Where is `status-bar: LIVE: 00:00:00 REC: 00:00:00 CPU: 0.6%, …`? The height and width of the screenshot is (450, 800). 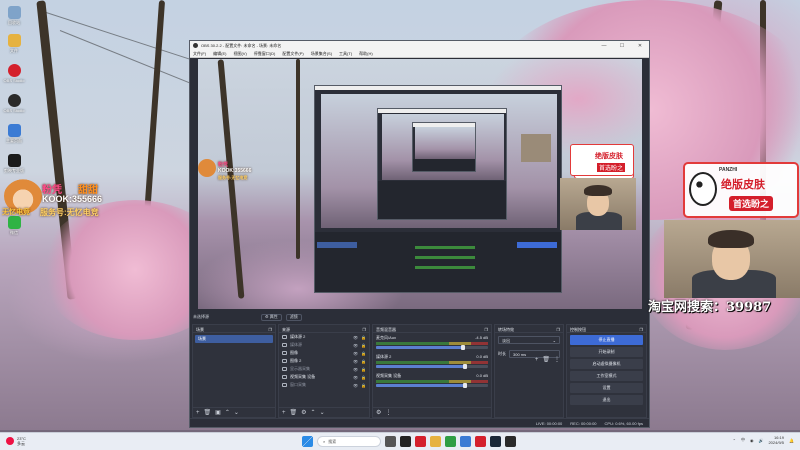 status-bar: LIVE: 00:00:00 REC: 00:00:00 CPU: 0.6%, … is located at coordinates (419, 422).